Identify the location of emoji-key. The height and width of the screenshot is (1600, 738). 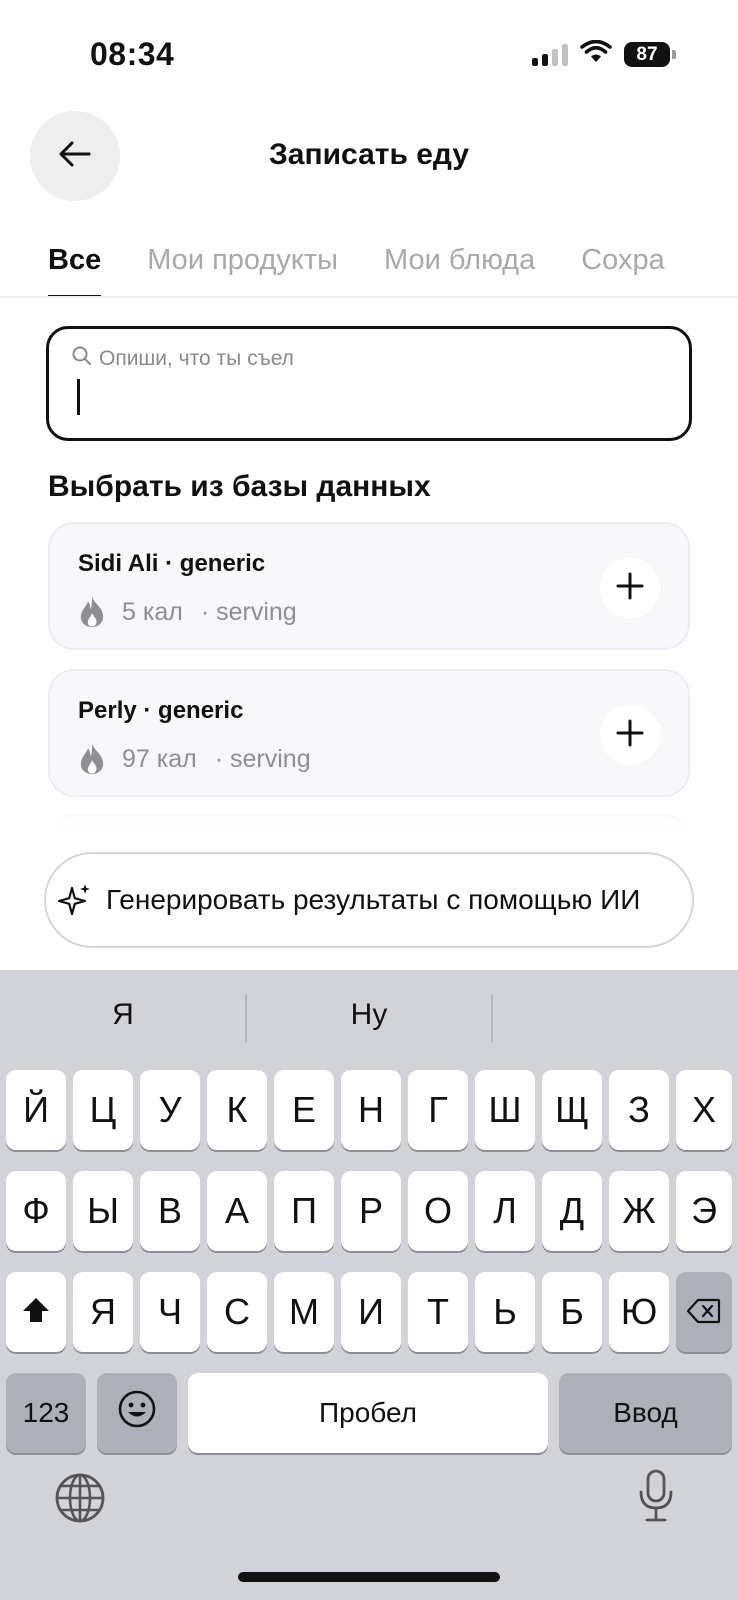
(137, 1413).